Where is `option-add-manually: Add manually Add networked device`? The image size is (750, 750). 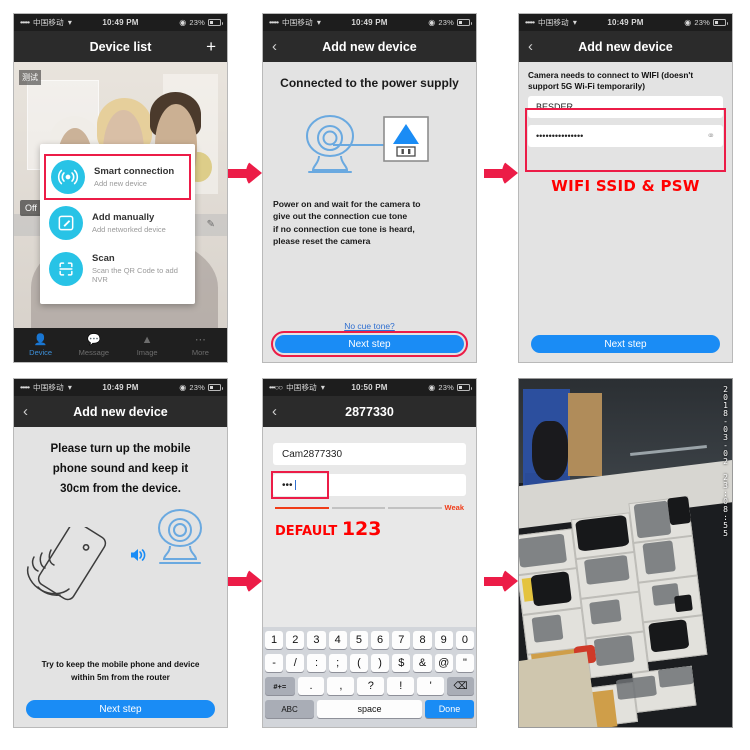 option-add-manually: Add manually Add networked device is located at coordinates (117, 223).